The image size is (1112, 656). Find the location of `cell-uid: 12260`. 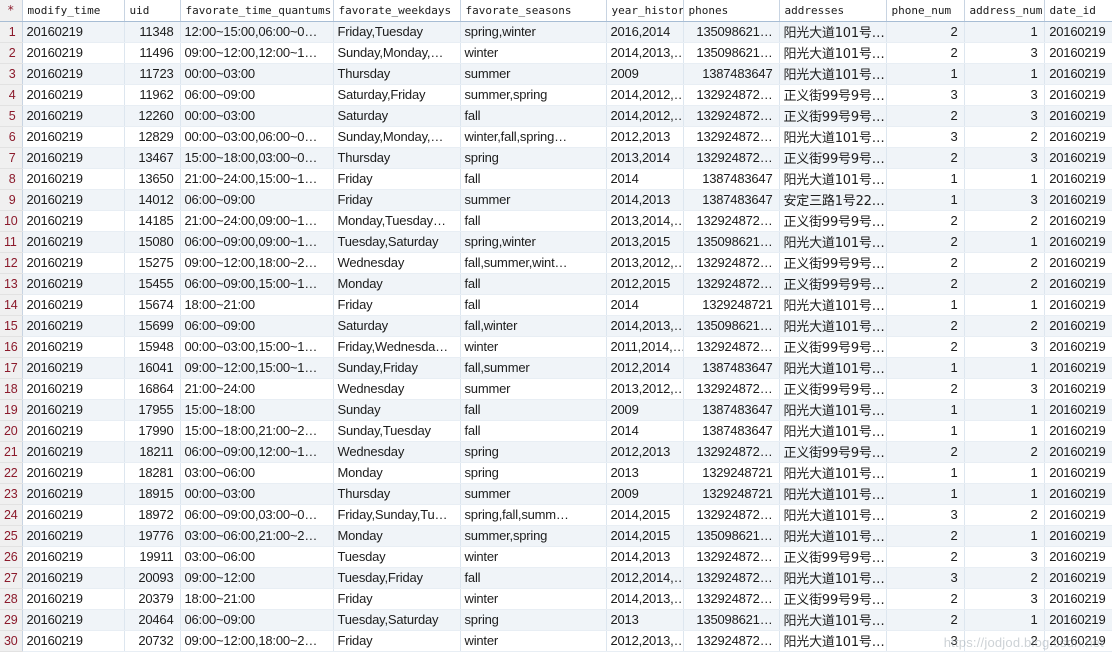

cell-uid: 12260 is located at coordinates (152, 116).